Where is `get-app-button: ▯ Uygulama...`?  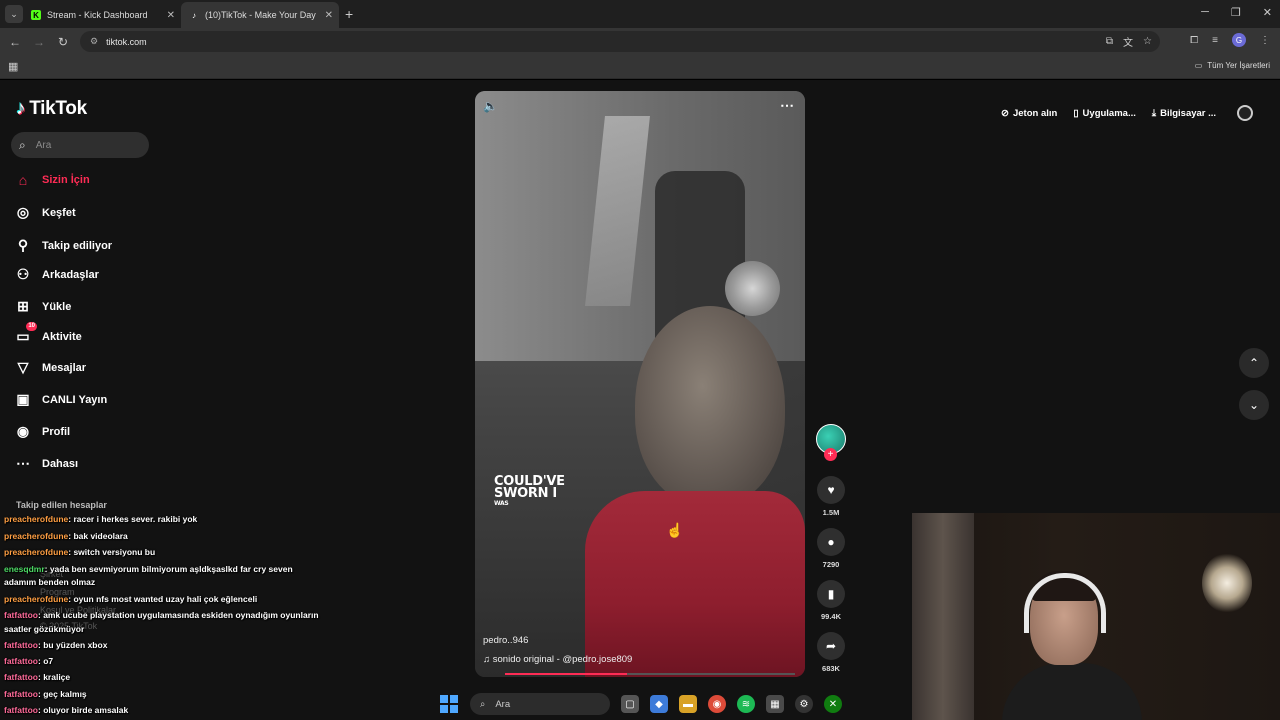 get-app-button: ▯ Uygulama... is located at coordinates (1104, 113).